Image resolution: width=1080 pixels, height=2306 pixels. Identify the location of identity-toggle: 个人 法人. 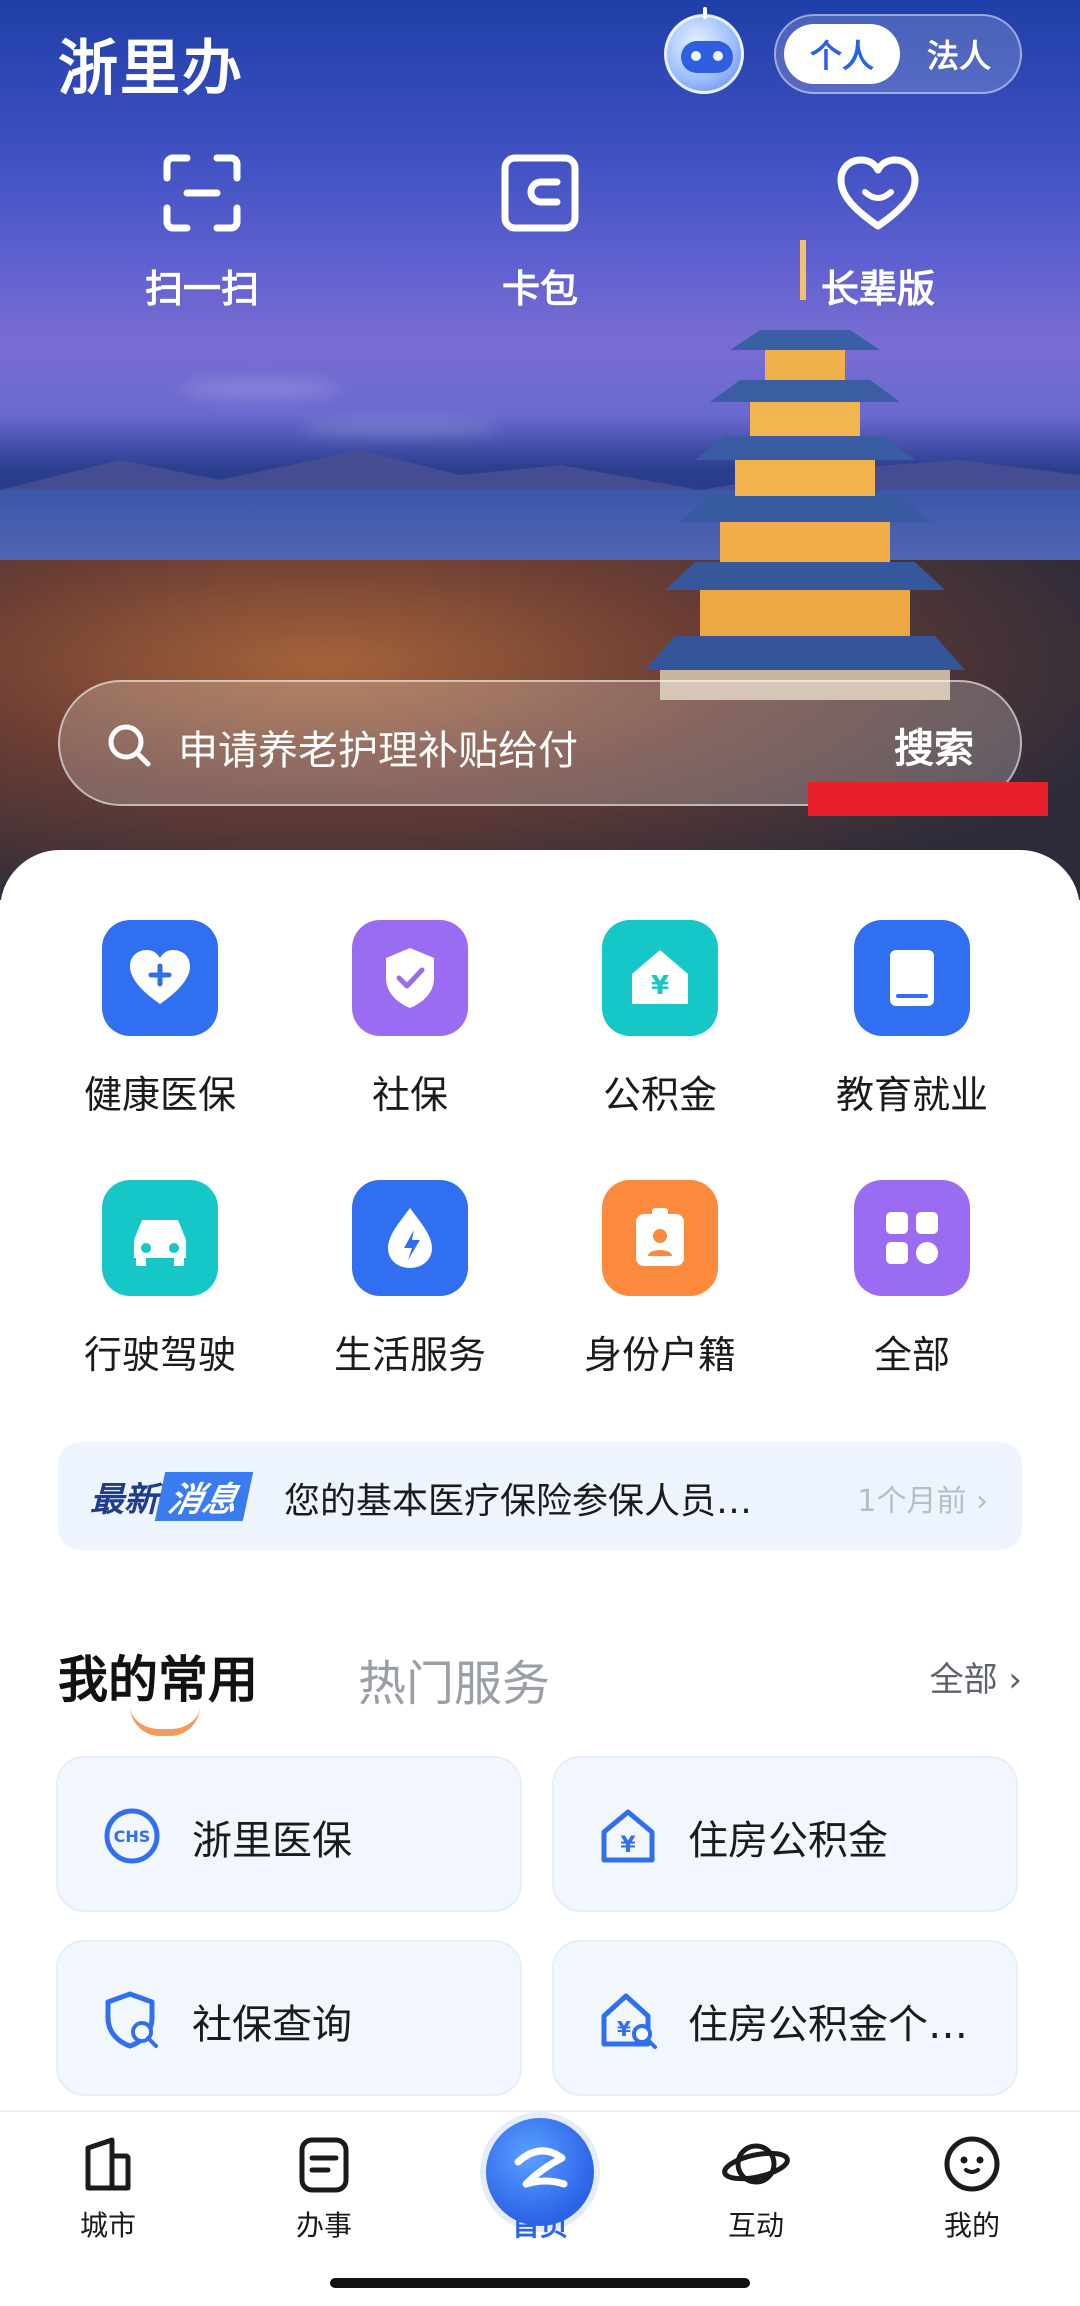
(898, 54).